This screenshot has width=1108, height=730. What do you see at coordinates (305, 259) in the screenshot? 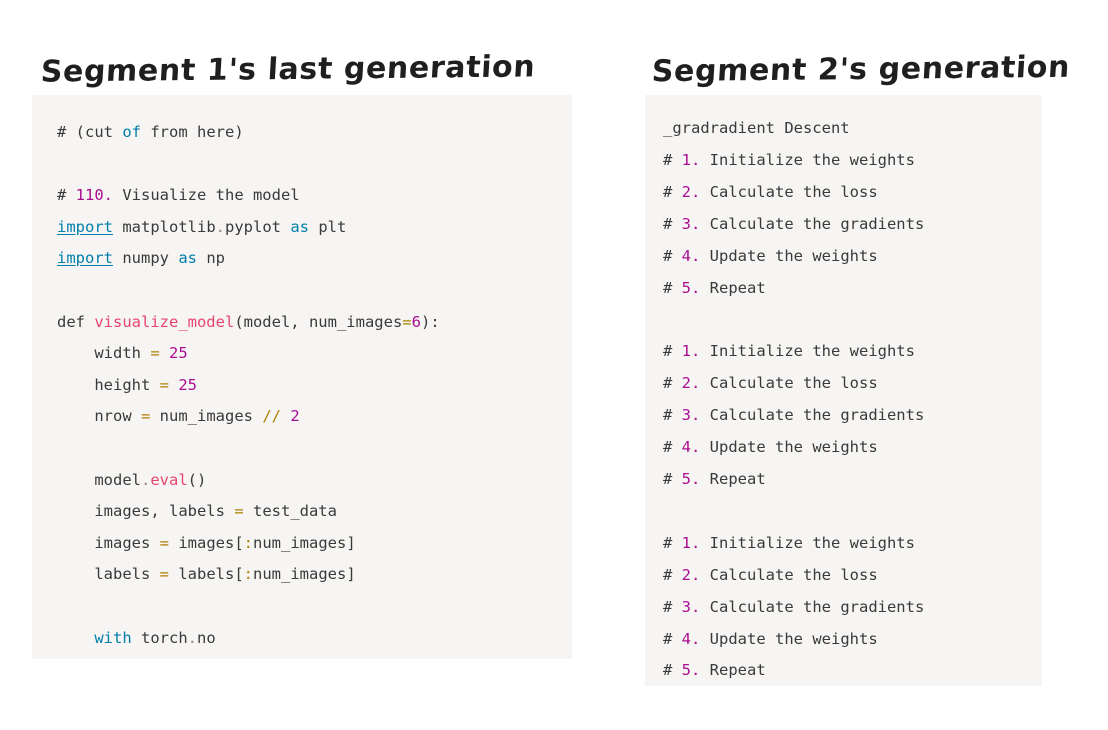
I see `code-line: import numpy as np` at bounding box center [305, 259].